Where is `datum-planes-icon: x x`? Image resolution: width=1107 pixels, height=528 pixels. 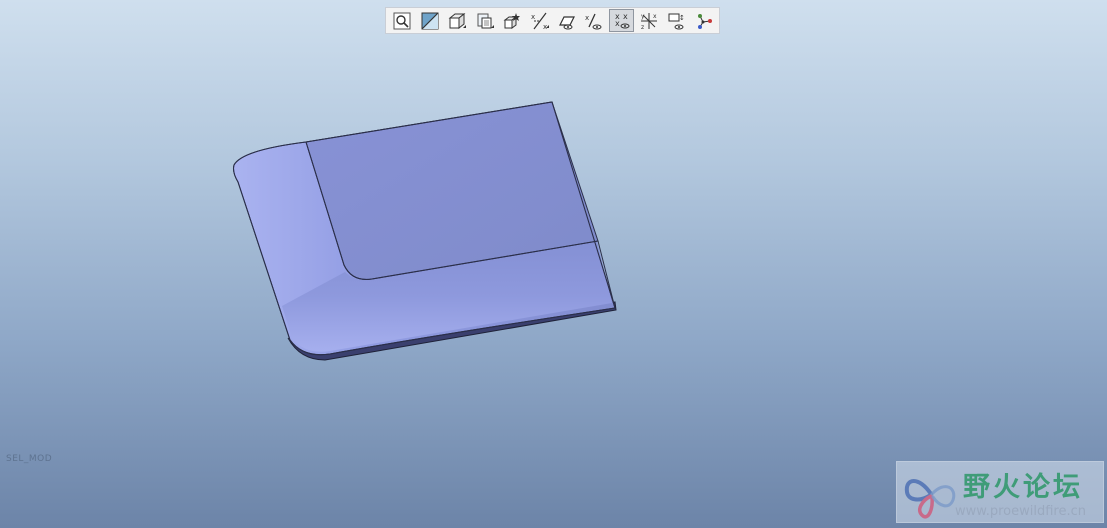
datum-planes-icon: x x is located at coordinates (540, 21).